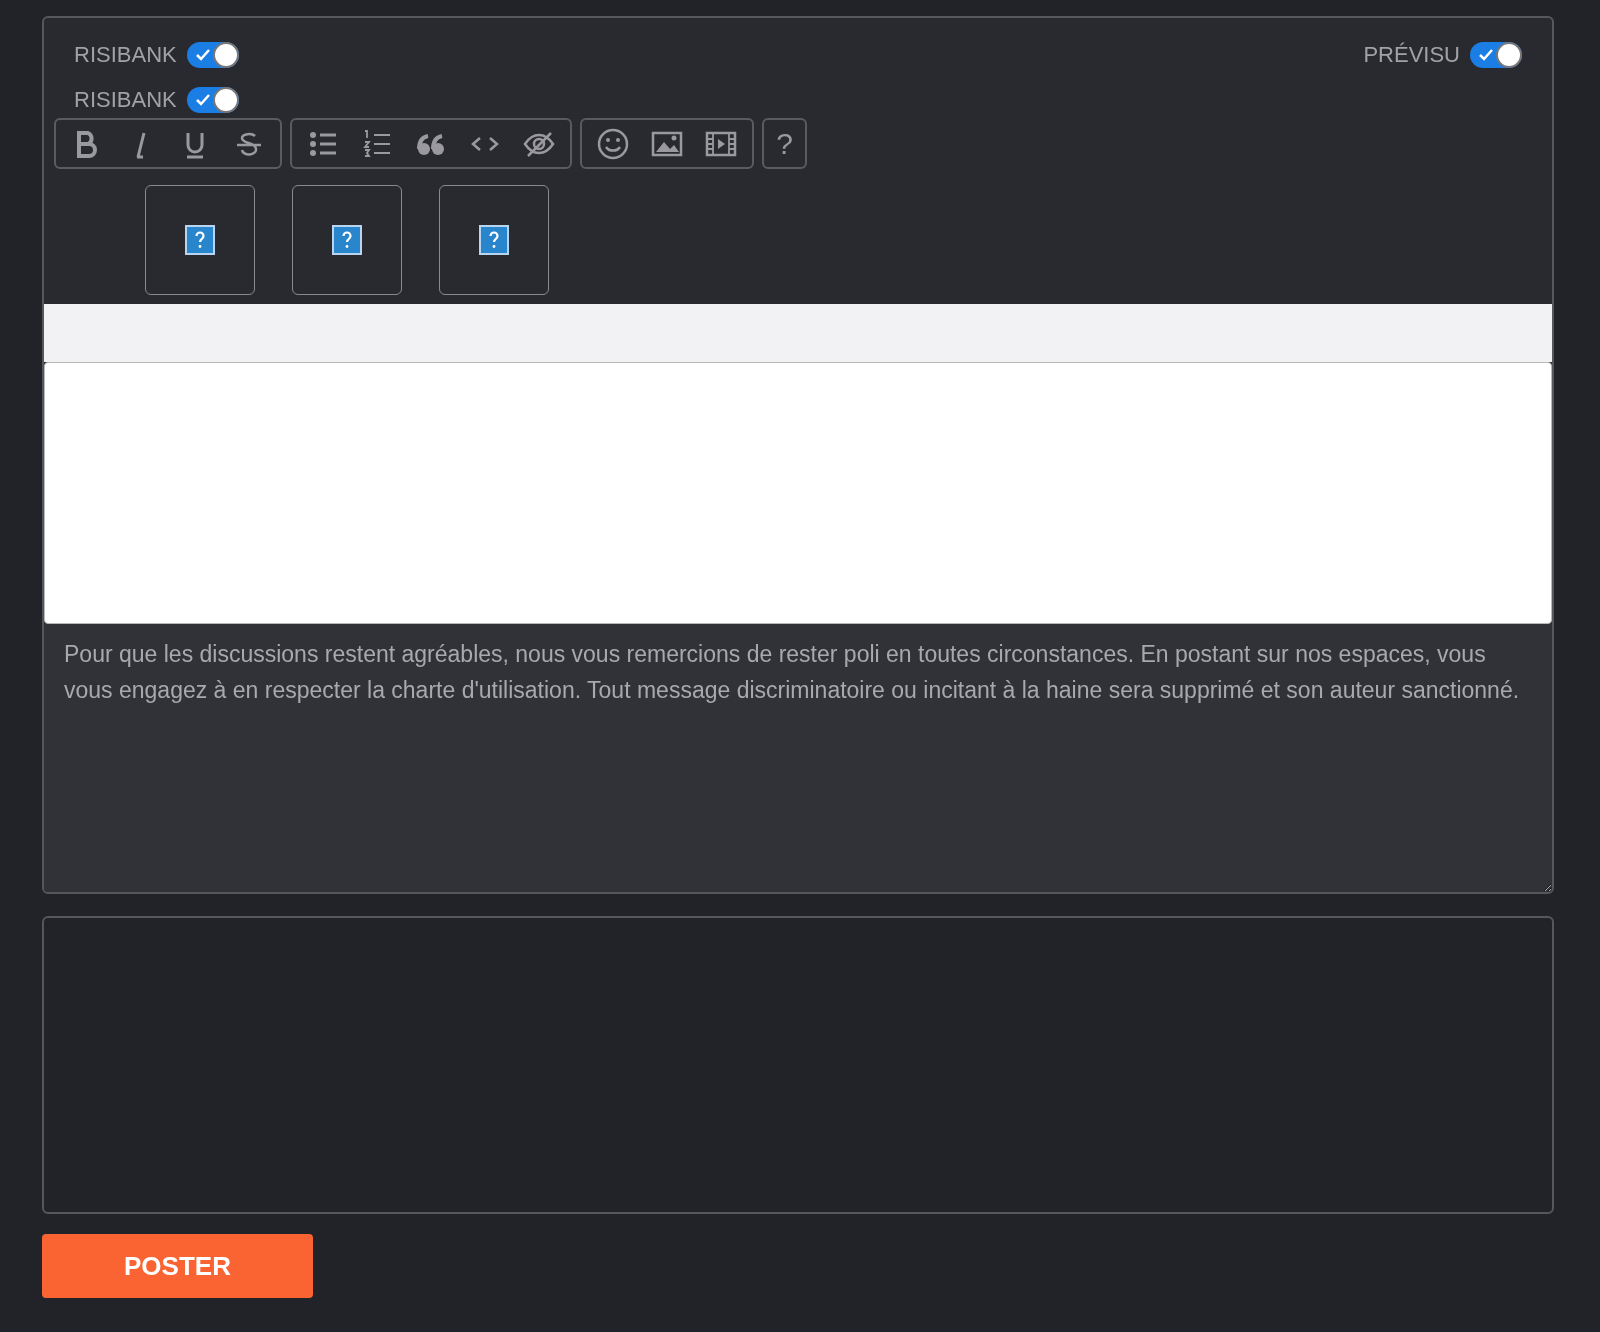  I want to click on smiley-icon, so click(613, 143).